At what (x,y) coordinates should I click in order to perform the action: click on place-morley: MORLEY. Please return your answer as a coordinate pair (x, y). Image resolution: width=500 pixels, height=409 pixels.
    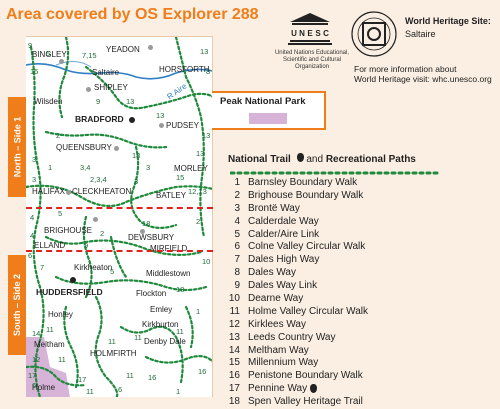
    Looking at the image, I should click on (191, 168).